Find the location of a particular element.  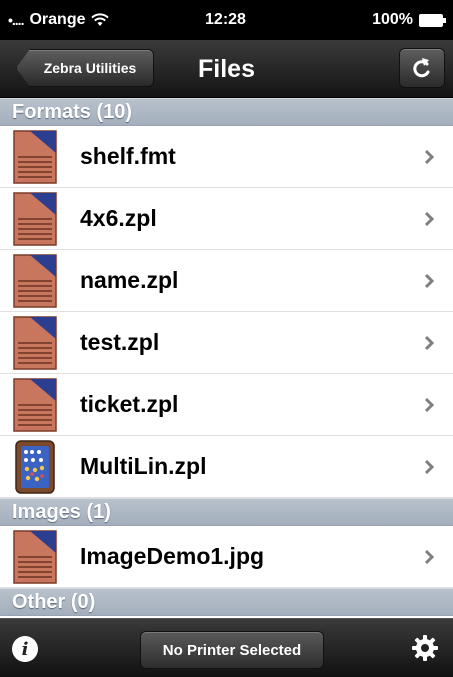

list-item: ImageDemo1.jpg is located at coordinates (226, 557).